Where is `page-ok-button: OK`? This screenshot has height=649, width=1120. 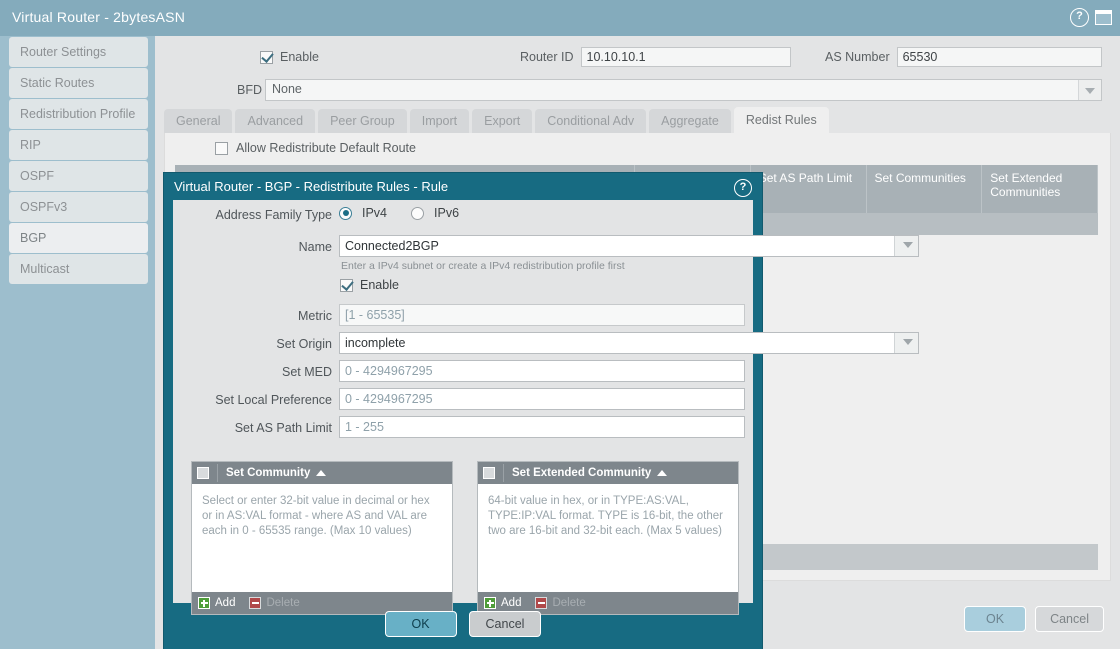
page-ok-button: OK is located at coordinates (995, 619).